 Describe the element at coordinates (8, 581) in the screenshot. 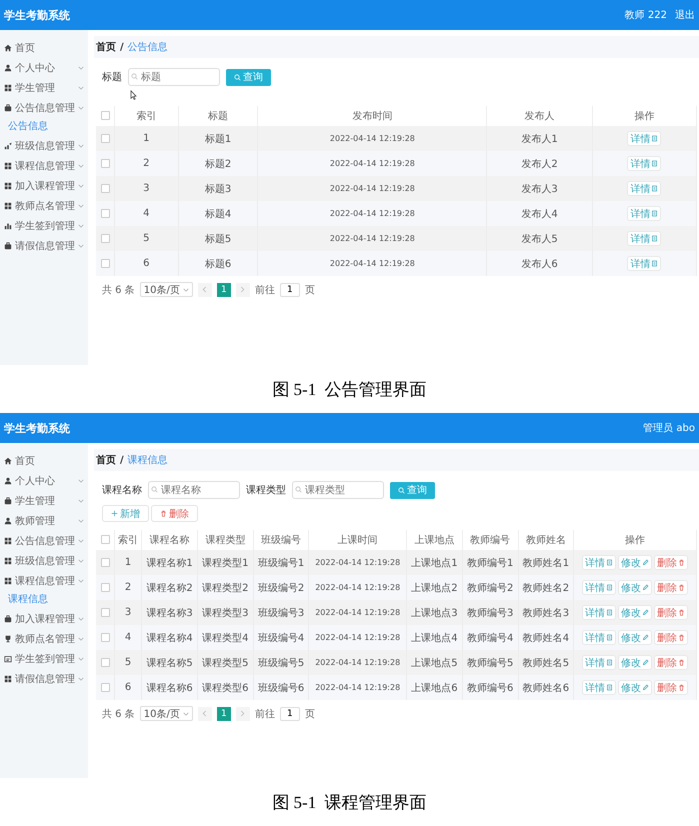

I see `grid-icon` at that location.